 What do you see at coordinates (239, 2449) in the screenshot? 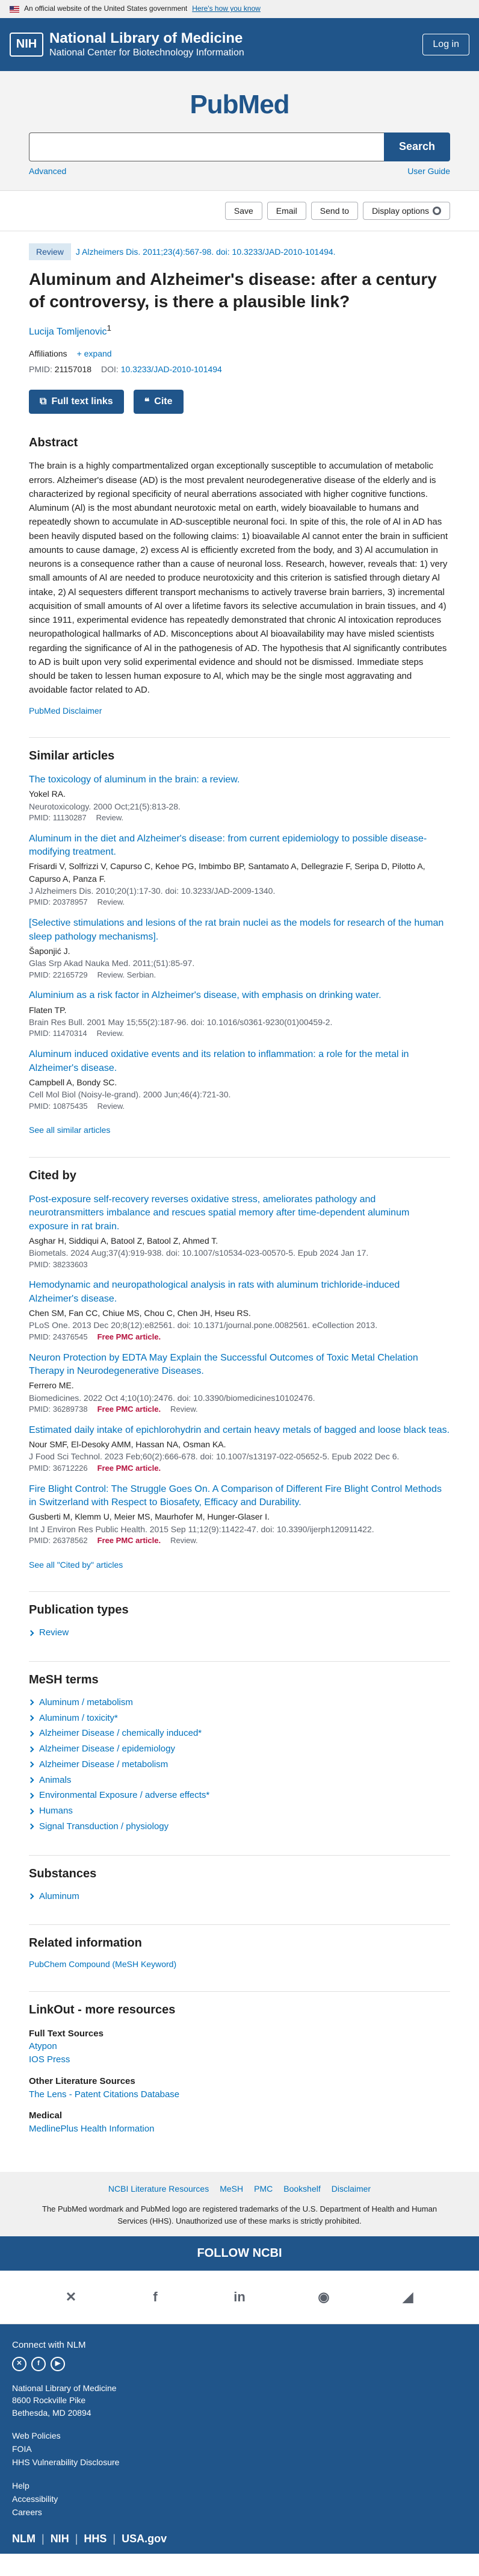
I see `policy-link: FOIA` at bounding box center [239, 2449].